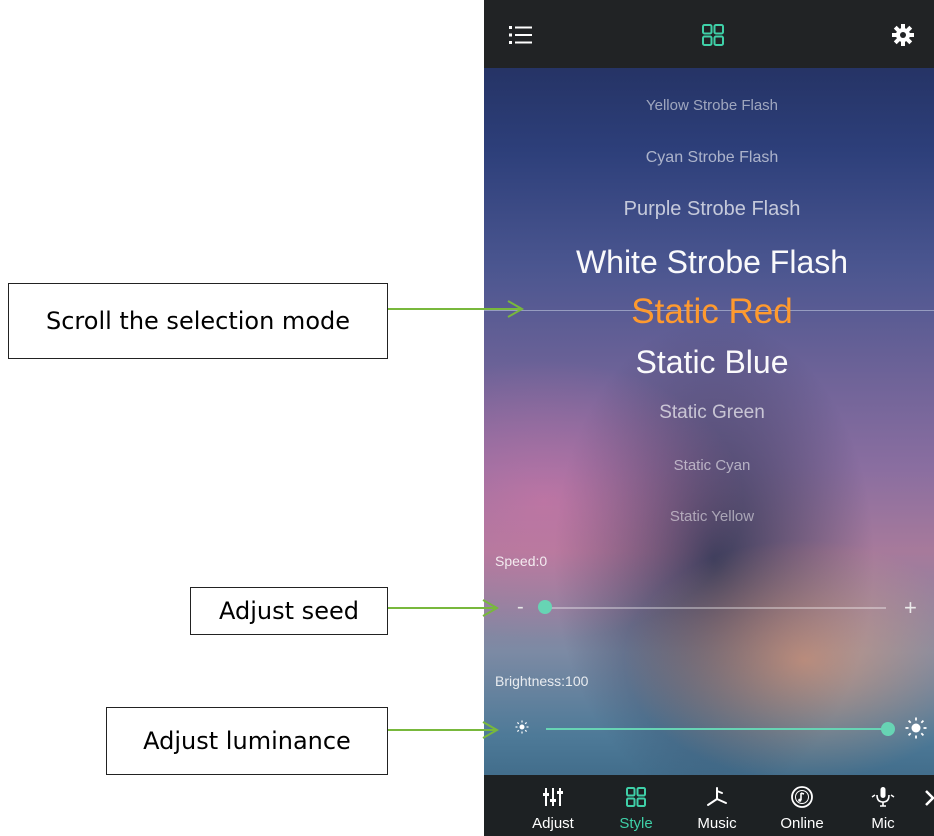 The height and width of the screenshot is (836, 934). I want to click on tab-online: Online, so click(802, 805).